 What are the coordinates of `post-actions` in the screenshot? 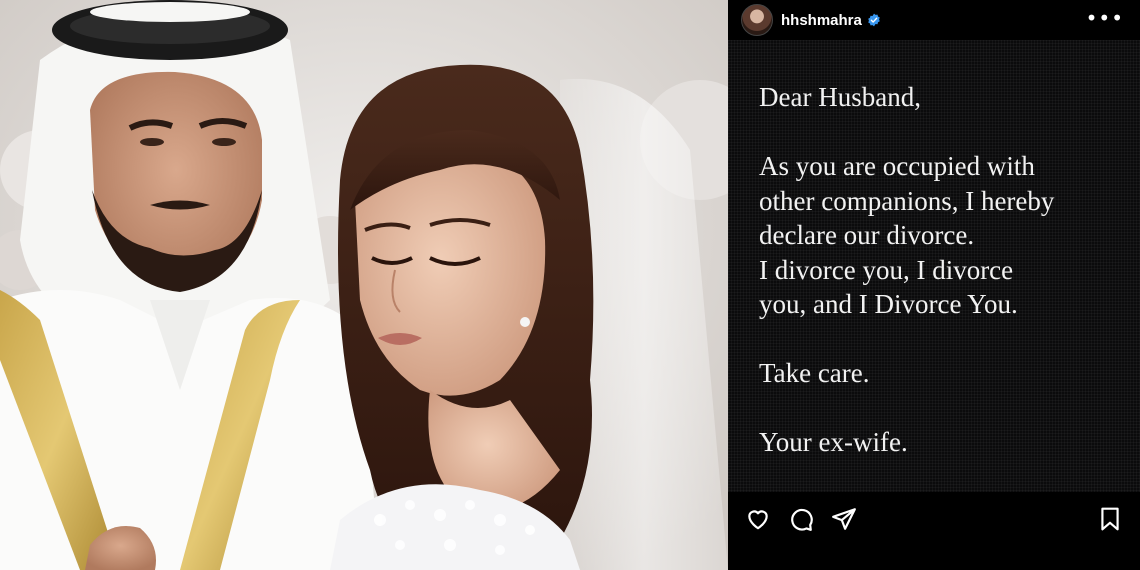 It's located at (934, 531).